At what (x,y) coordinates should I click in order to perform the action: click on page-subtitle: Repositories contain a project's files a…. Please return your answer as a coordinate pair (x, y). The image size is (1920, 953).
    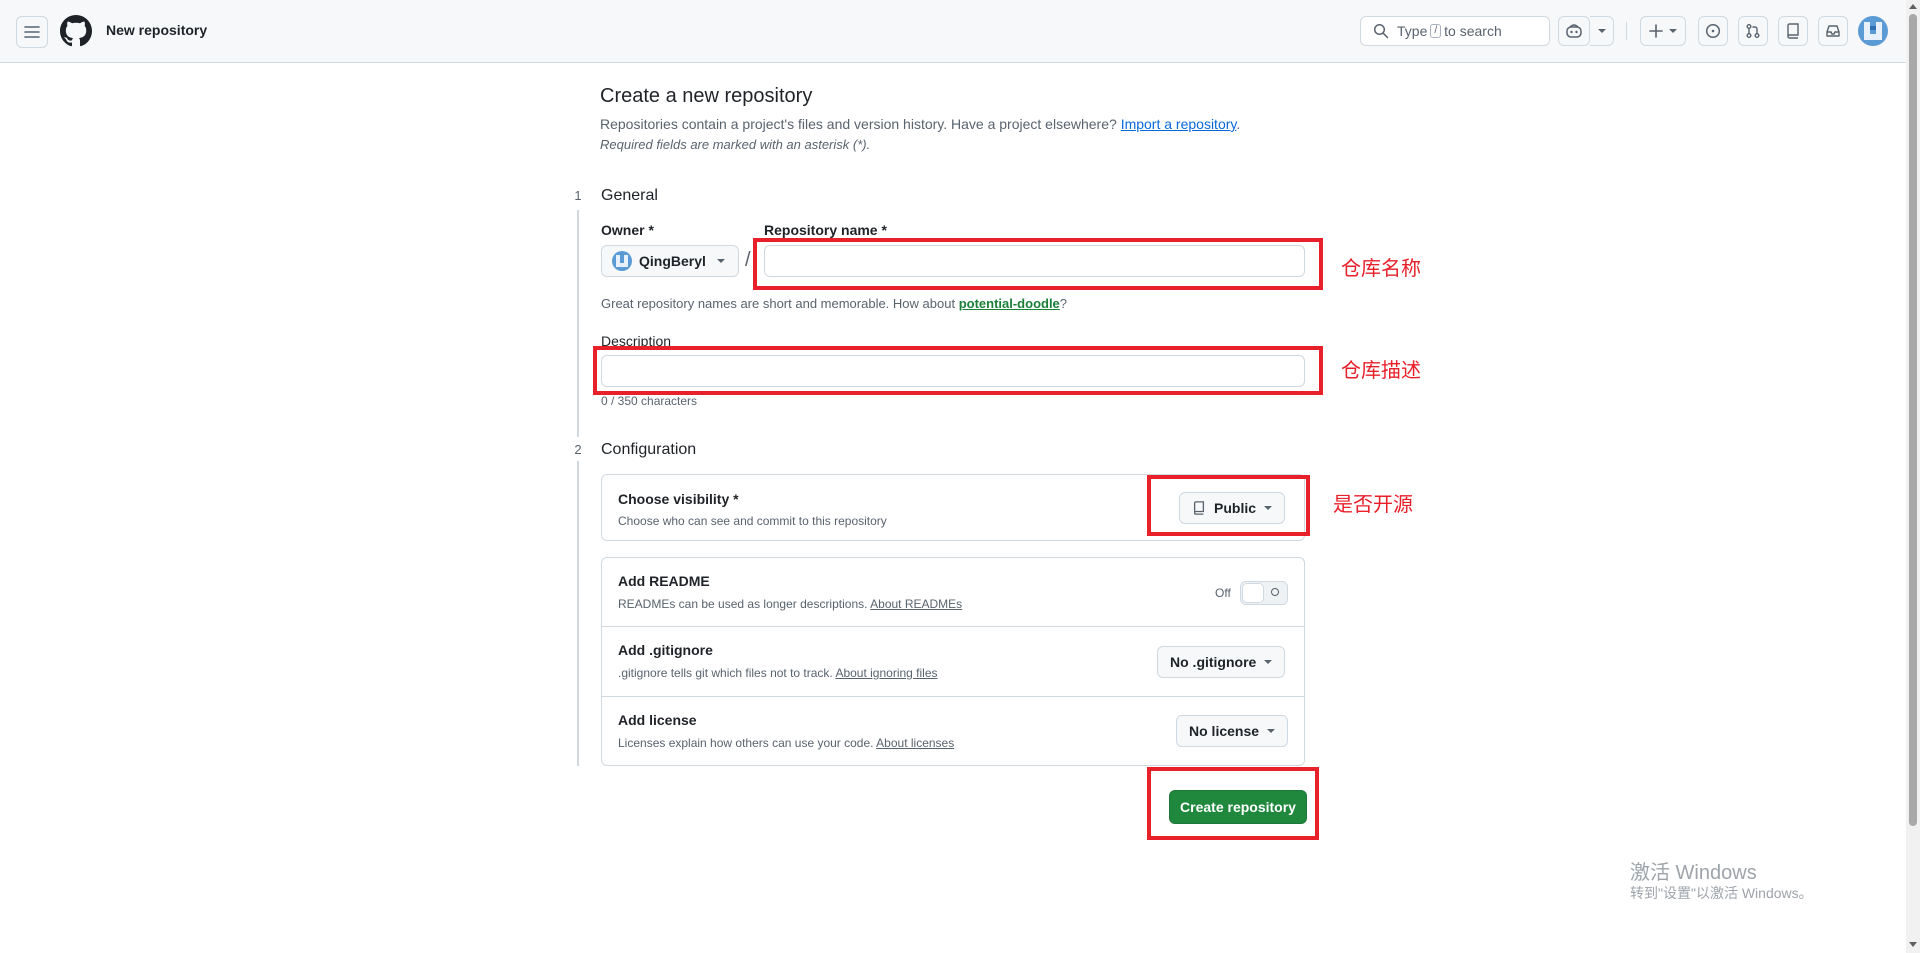
    Looking at the image, I should click on (920, 124).